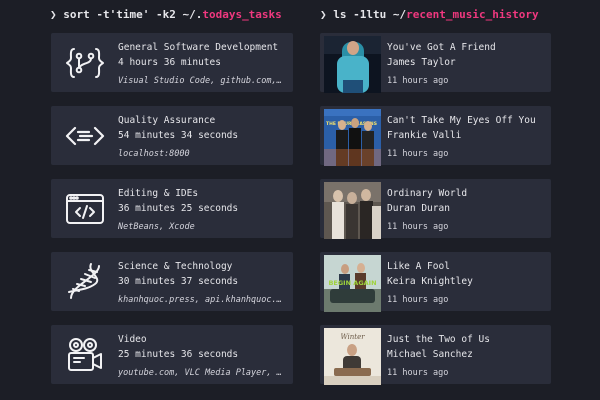 This screenshot has width=600, height=400. Describe the element at coordinates (352, 356) in the screenshot. I see `album-cover: Winter` at that location.